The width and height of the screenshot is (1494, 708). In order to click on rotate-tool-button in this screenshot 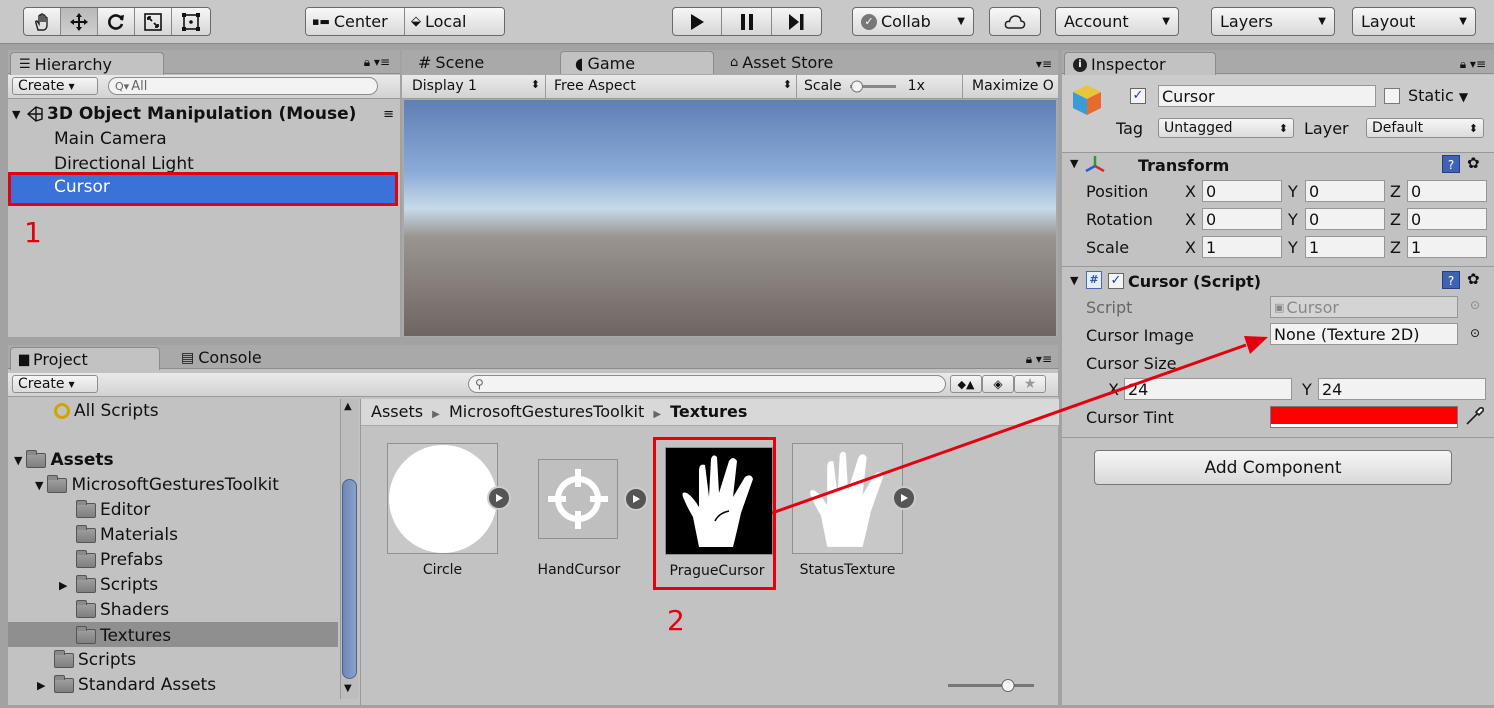, I will do `click(116, 21)`.